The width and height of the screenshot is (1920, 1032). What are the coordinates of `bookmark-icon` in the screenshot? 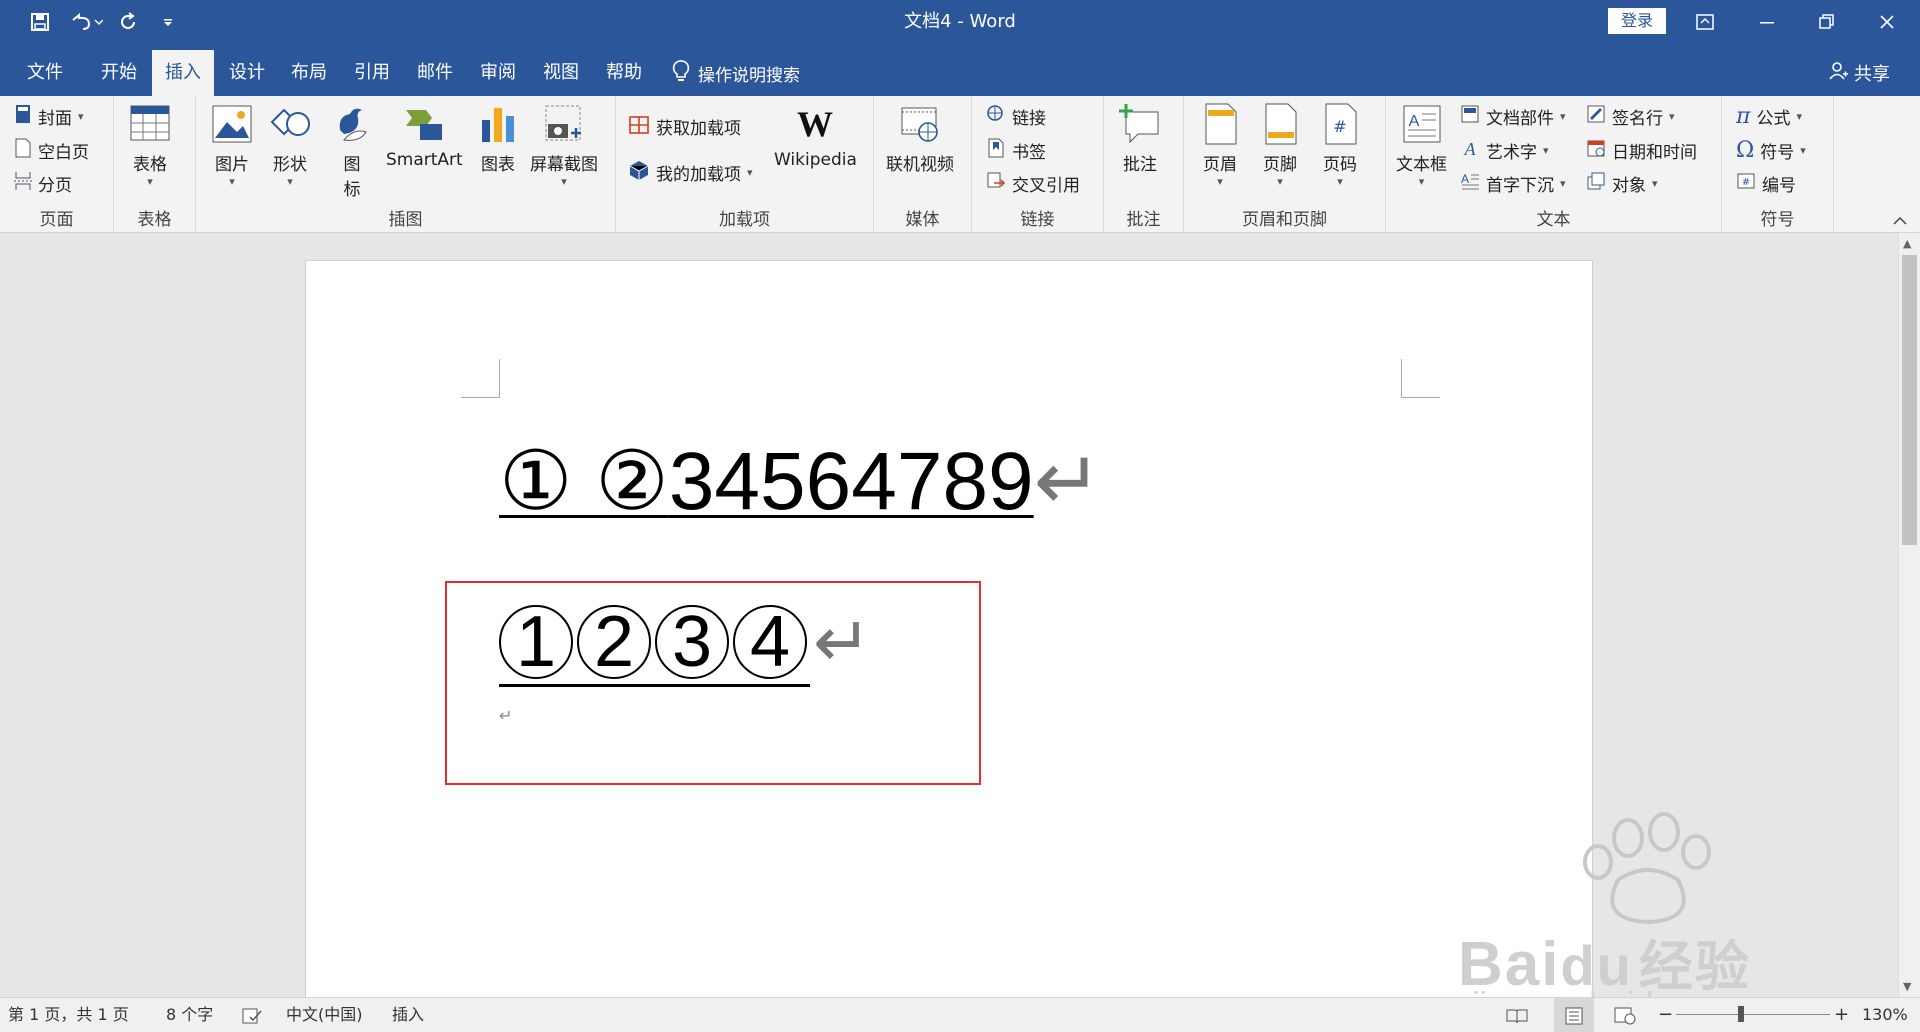 It's located at (996, 150).